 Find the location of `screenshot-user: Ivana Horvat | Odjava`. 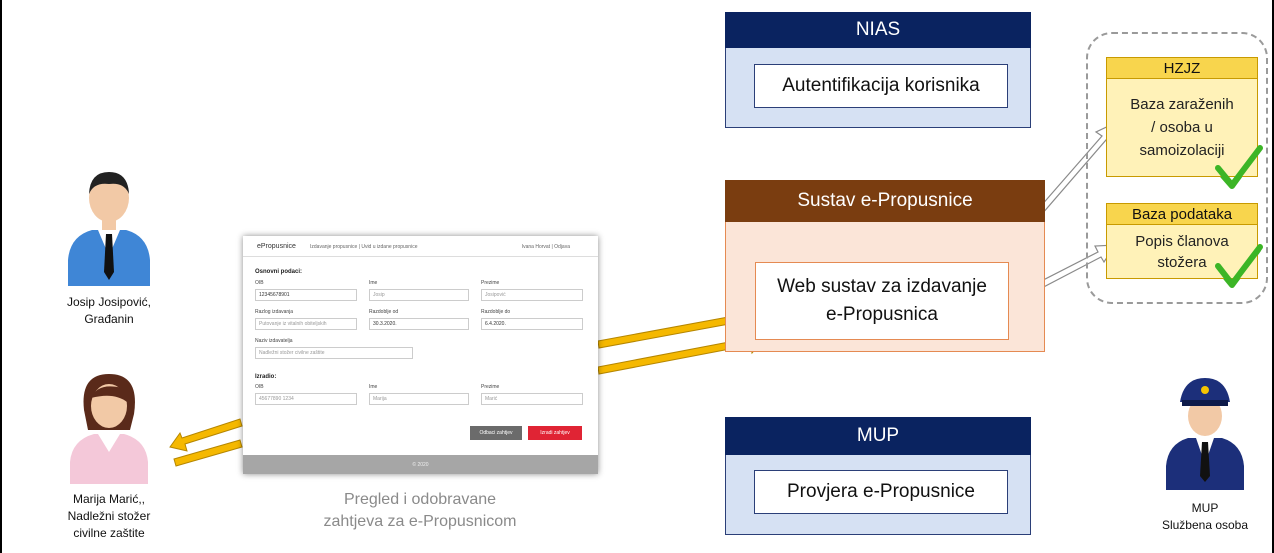

screenshot-user: Ivana Horvat | Odjava is located at coordinates (546, 247).